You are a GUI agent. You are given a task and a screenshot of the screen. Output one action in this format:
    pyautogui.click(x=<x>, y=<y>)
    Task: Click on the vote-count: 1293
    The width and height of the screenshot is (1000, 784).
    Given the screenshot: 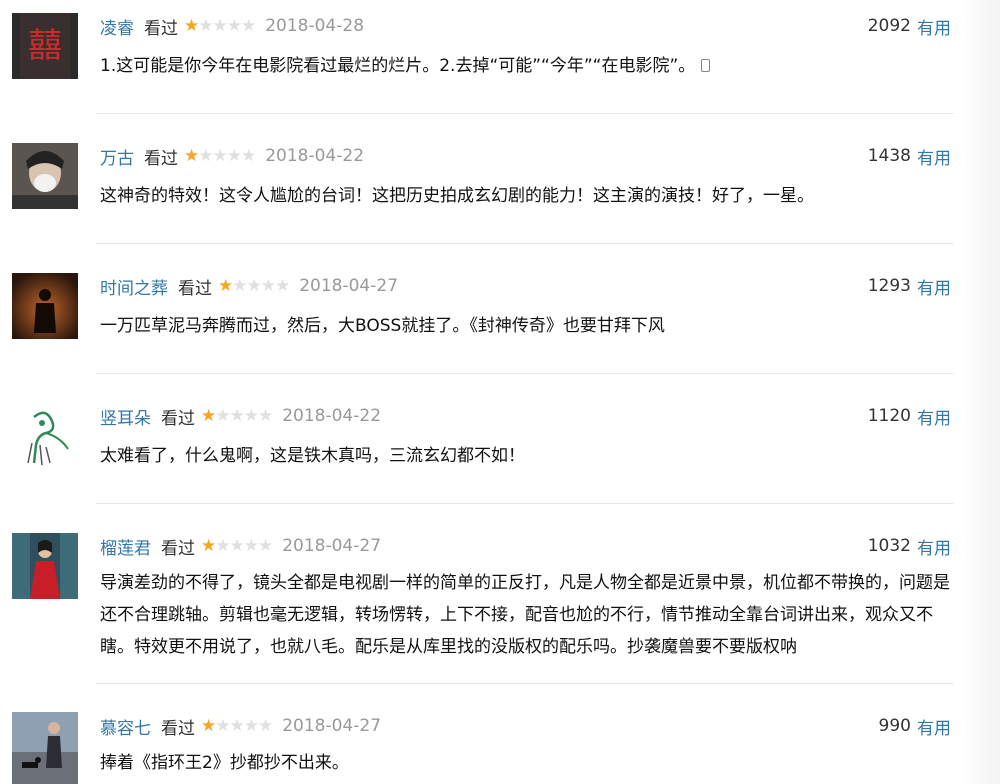 What is the action you would take?
    pyautogui.click(x=889, y=286)
    